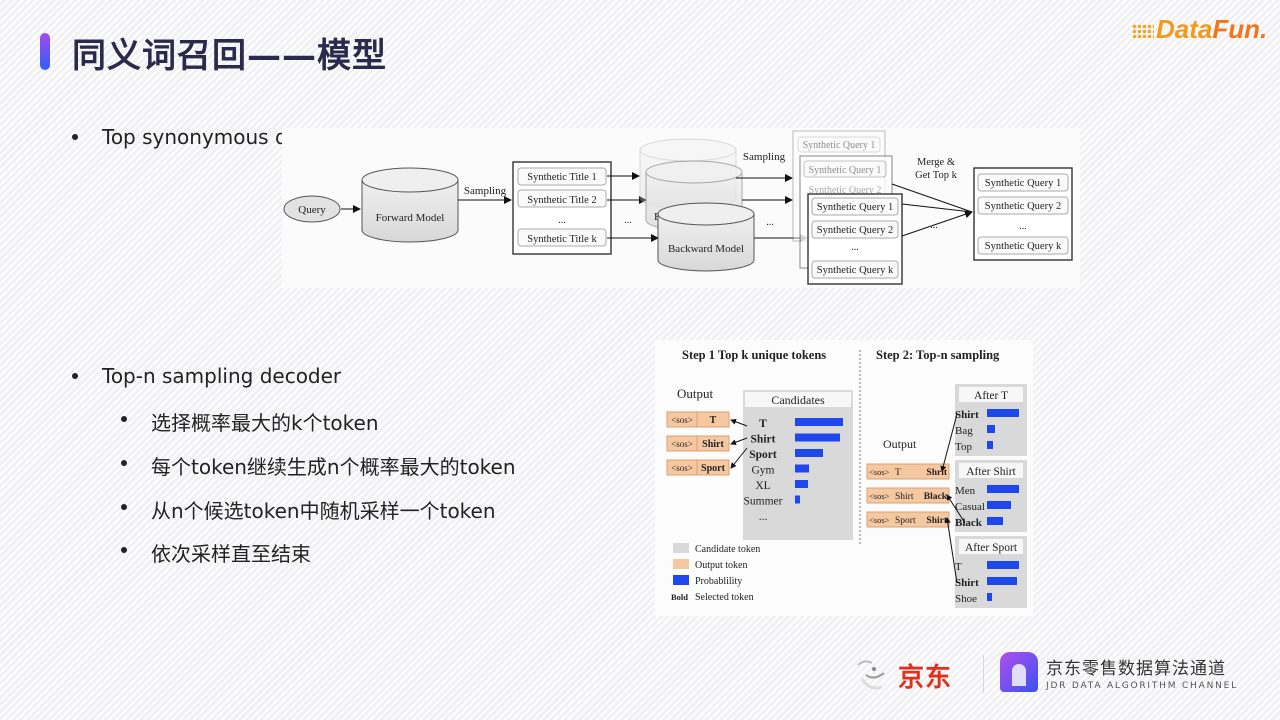  I want to click on candidates-label: Candidates, so click(798, 400).